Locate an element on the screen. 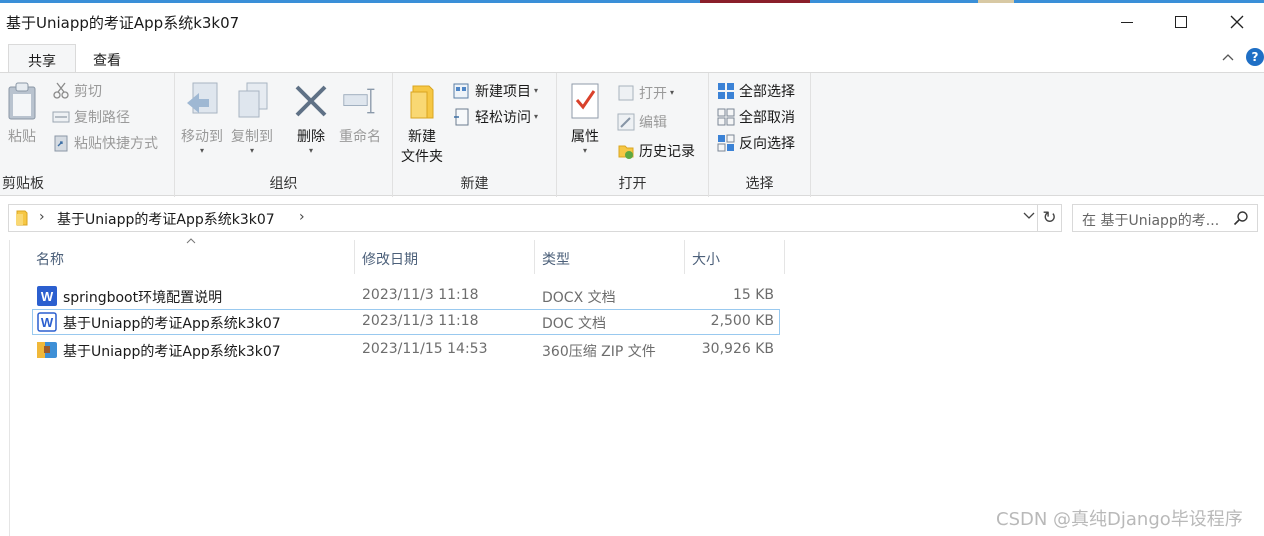 The image size is (1264, 536). copy-to-icon is located at coordinates (252, 101).